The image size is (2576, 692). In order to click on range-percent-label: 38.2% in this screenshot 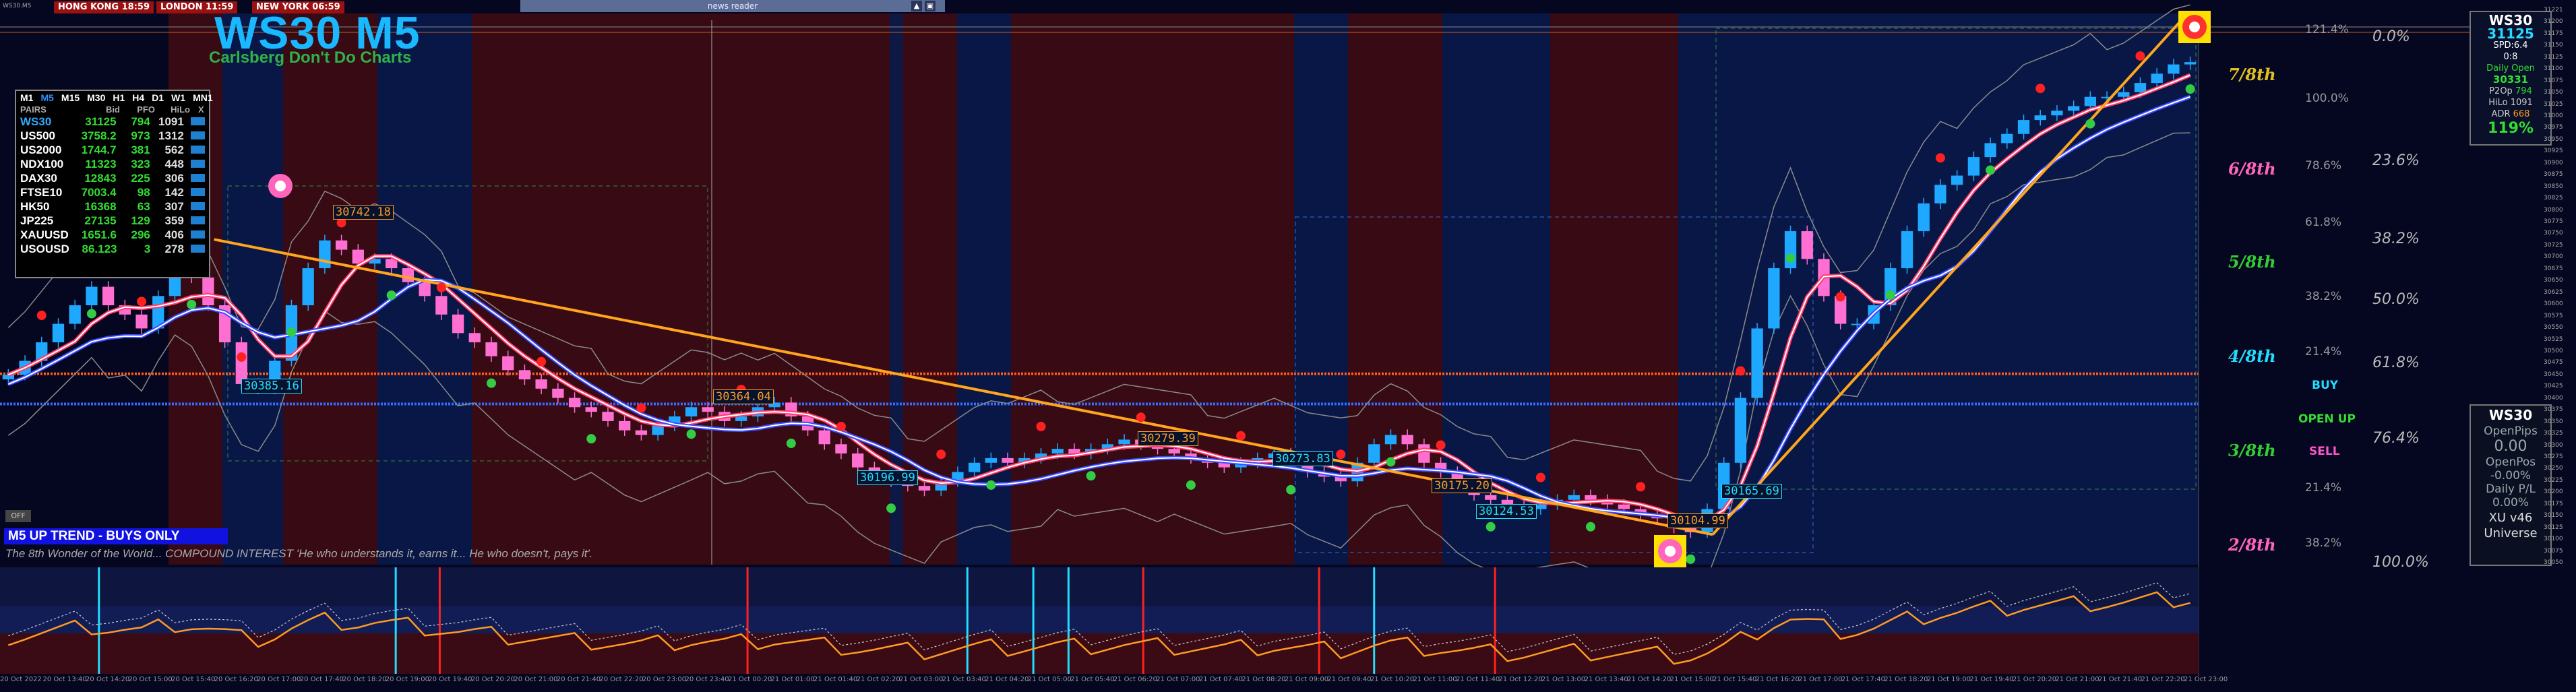, I will do `click(2323, 543)`.